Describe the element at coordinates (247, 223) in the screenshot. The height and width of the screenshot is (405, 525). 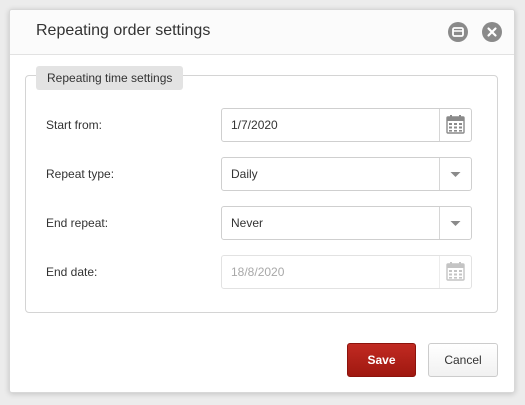
I see `end-repeat-value: Never` at that location.